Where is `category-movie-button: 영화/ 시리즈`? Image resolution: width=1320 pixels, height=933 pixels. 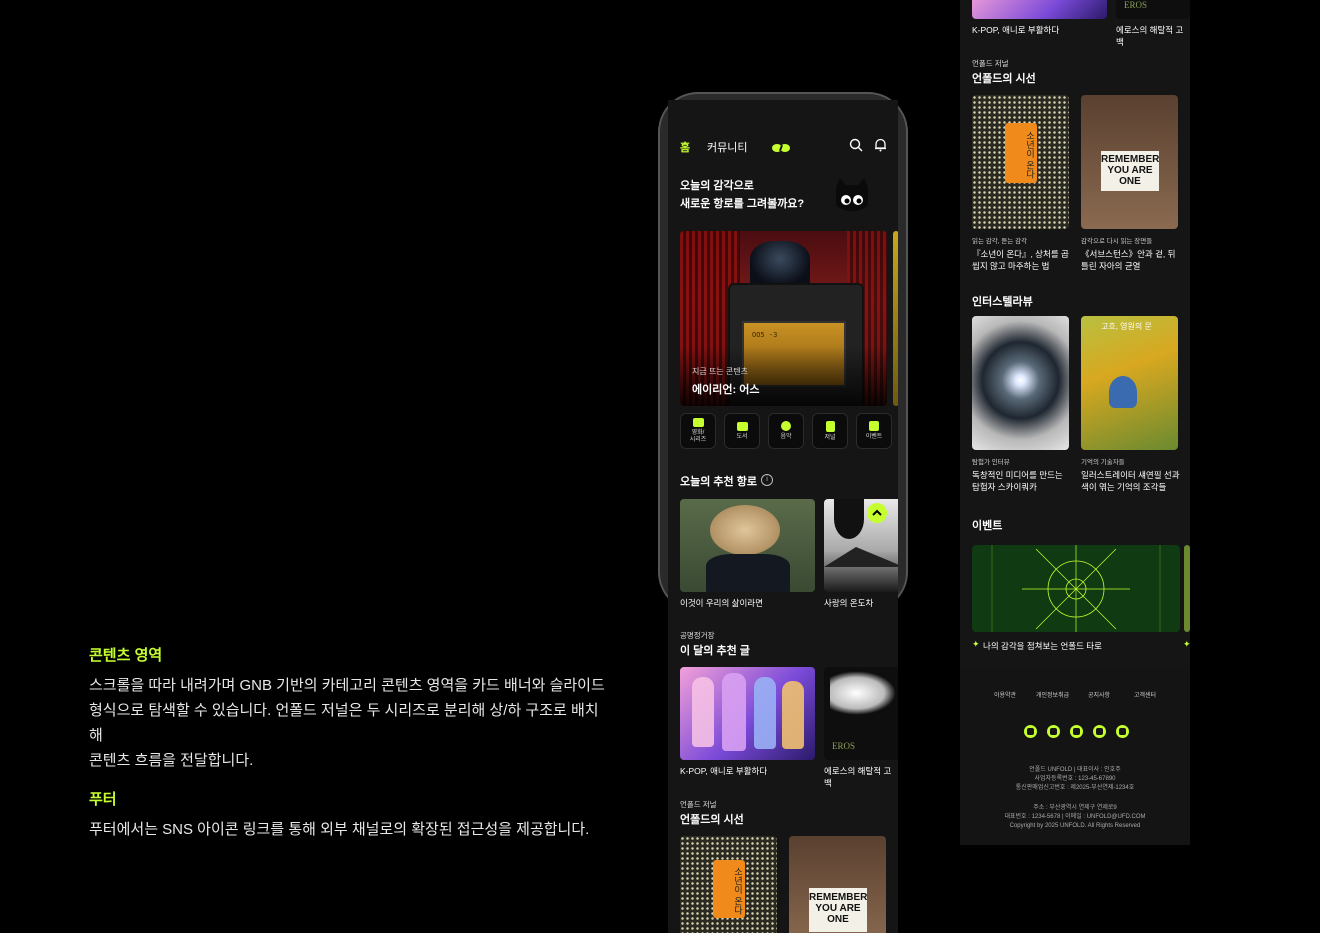 category-movie-button: 영화/ 시리즈 is located at coordinates (698, 431).